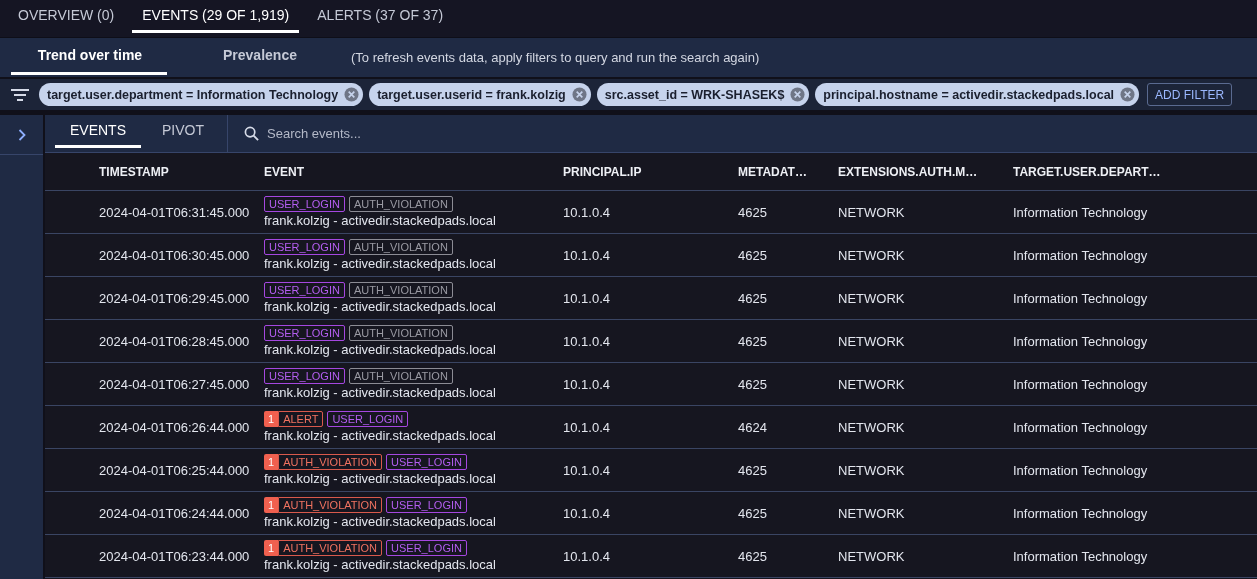 This screenshot has height=579, width=1257. I want to click on timestamp-cell-text: 2024-04-01T06:31:45.000, so click(175, 212).